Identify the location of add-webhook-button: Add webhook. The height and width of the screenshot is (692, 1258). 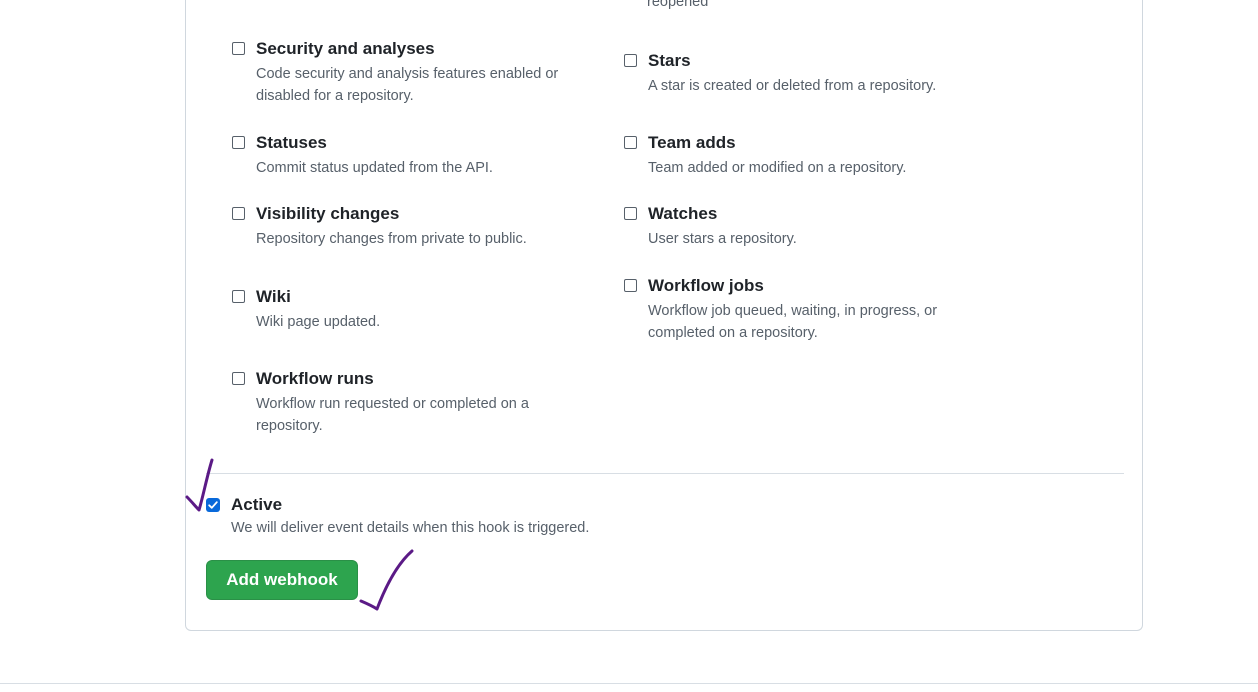
(282, 580).